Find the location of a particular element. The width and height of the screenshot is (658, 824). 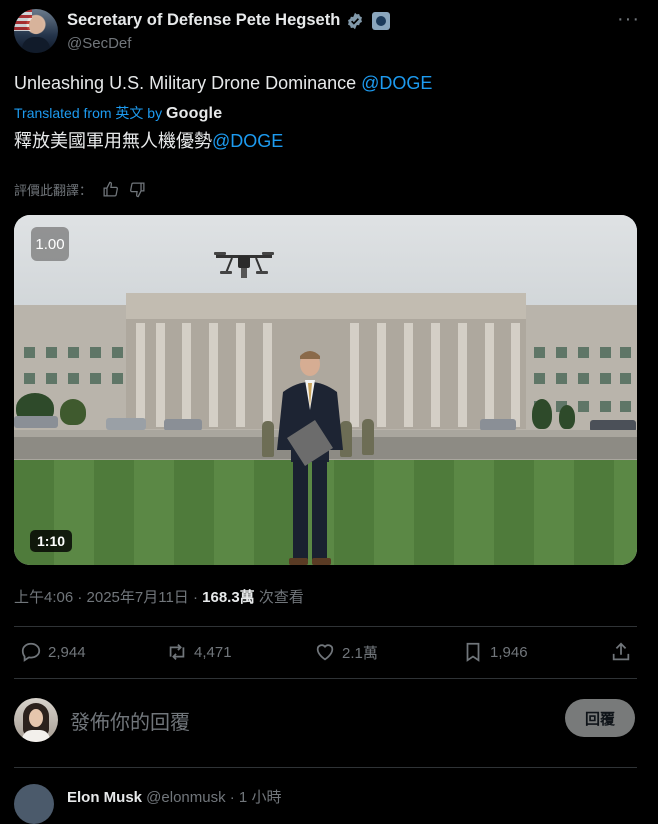

author-name: Secretary of Defense Pete Hegseth is located at coordinates (203, 20).